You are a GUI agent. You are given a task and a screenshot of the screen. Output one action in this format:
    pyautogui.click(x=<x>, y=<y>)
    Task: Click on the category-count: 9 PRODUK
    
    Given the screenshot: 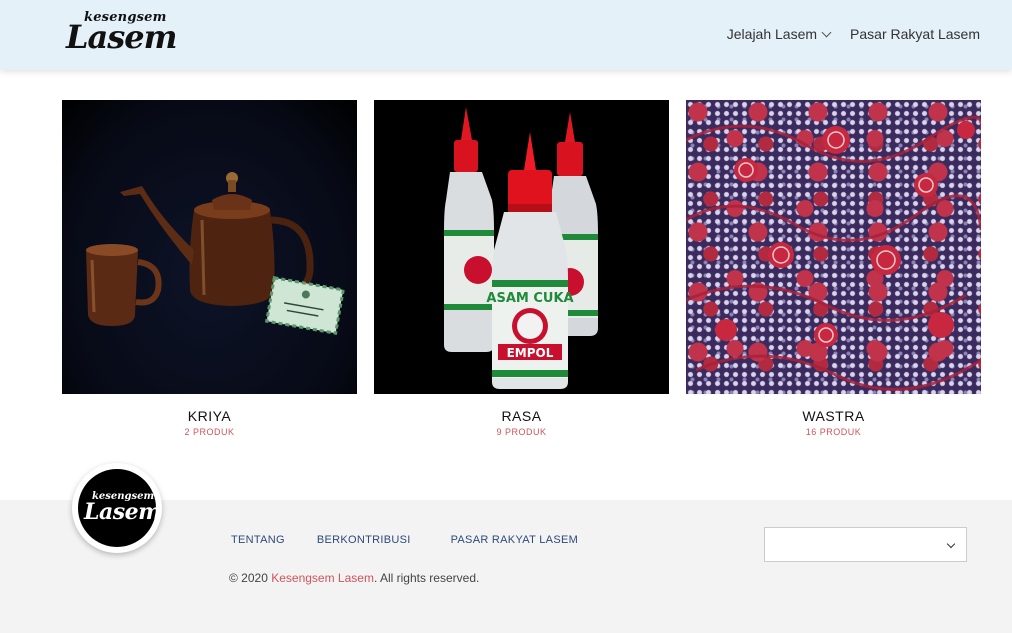 What is the action you would take?
    pyautogui.click(x=521, y=432)
    